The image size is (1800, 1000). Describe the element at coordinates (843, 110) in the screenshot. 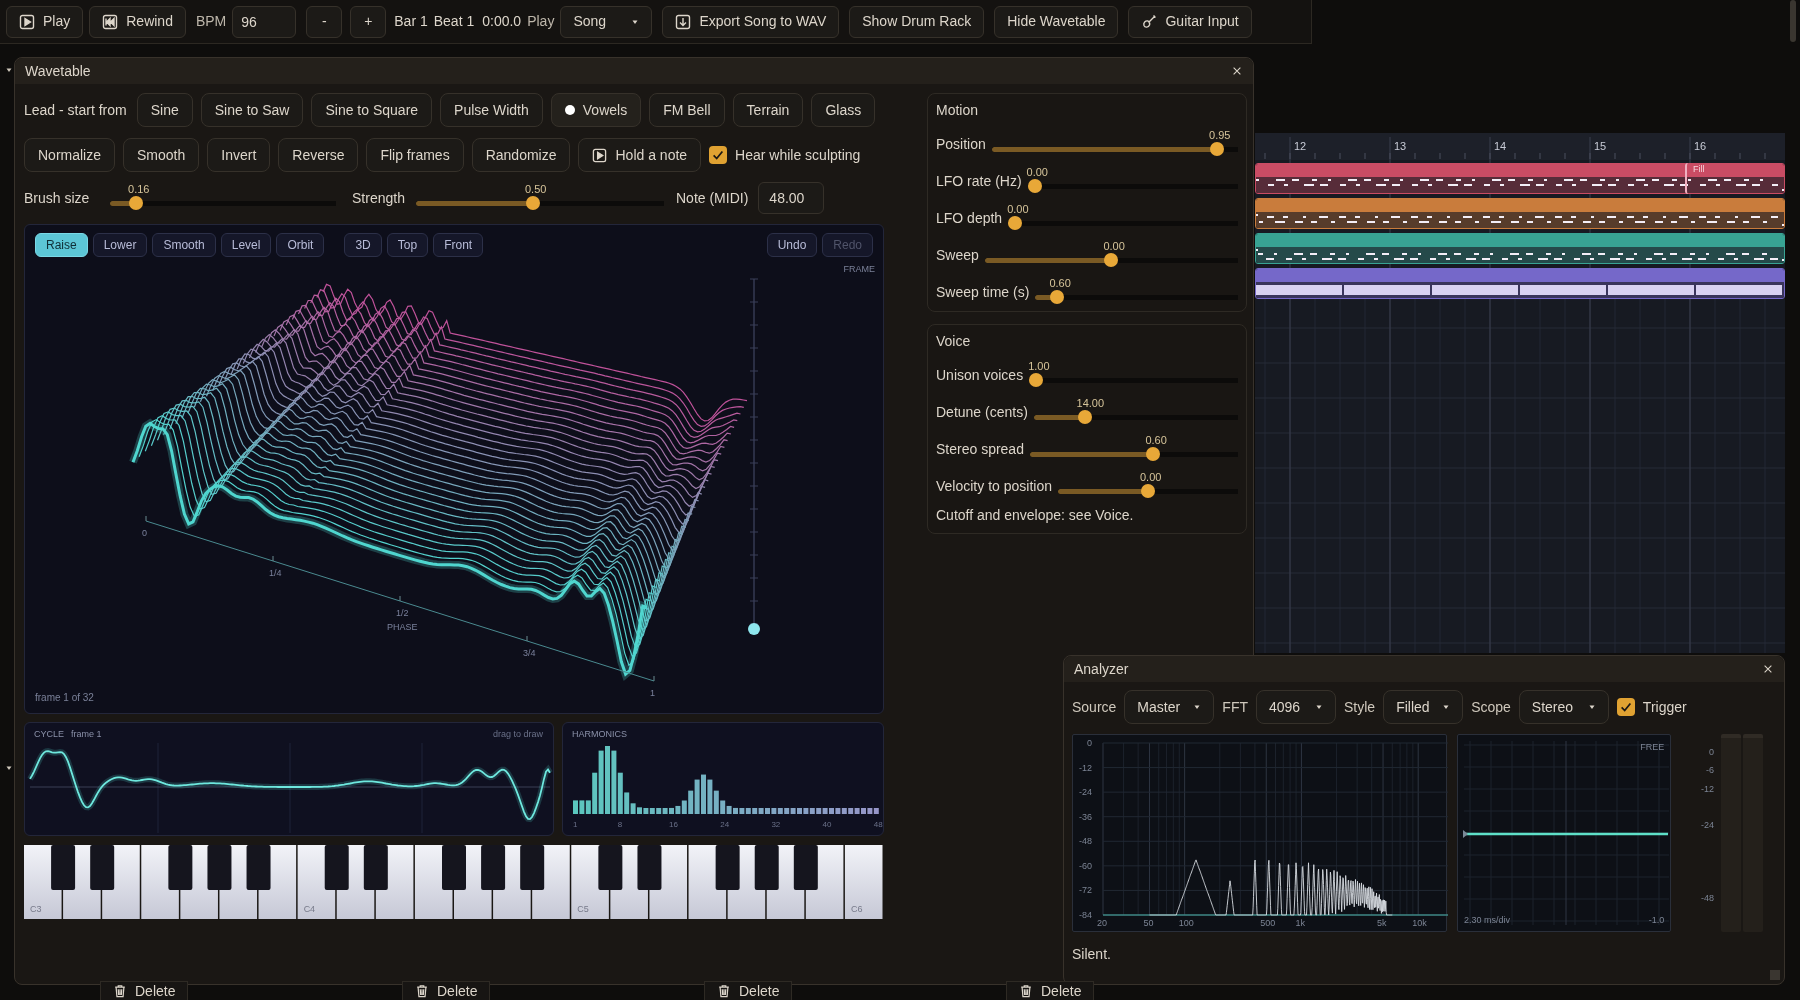

I see `preset-button: Glass` at that location.